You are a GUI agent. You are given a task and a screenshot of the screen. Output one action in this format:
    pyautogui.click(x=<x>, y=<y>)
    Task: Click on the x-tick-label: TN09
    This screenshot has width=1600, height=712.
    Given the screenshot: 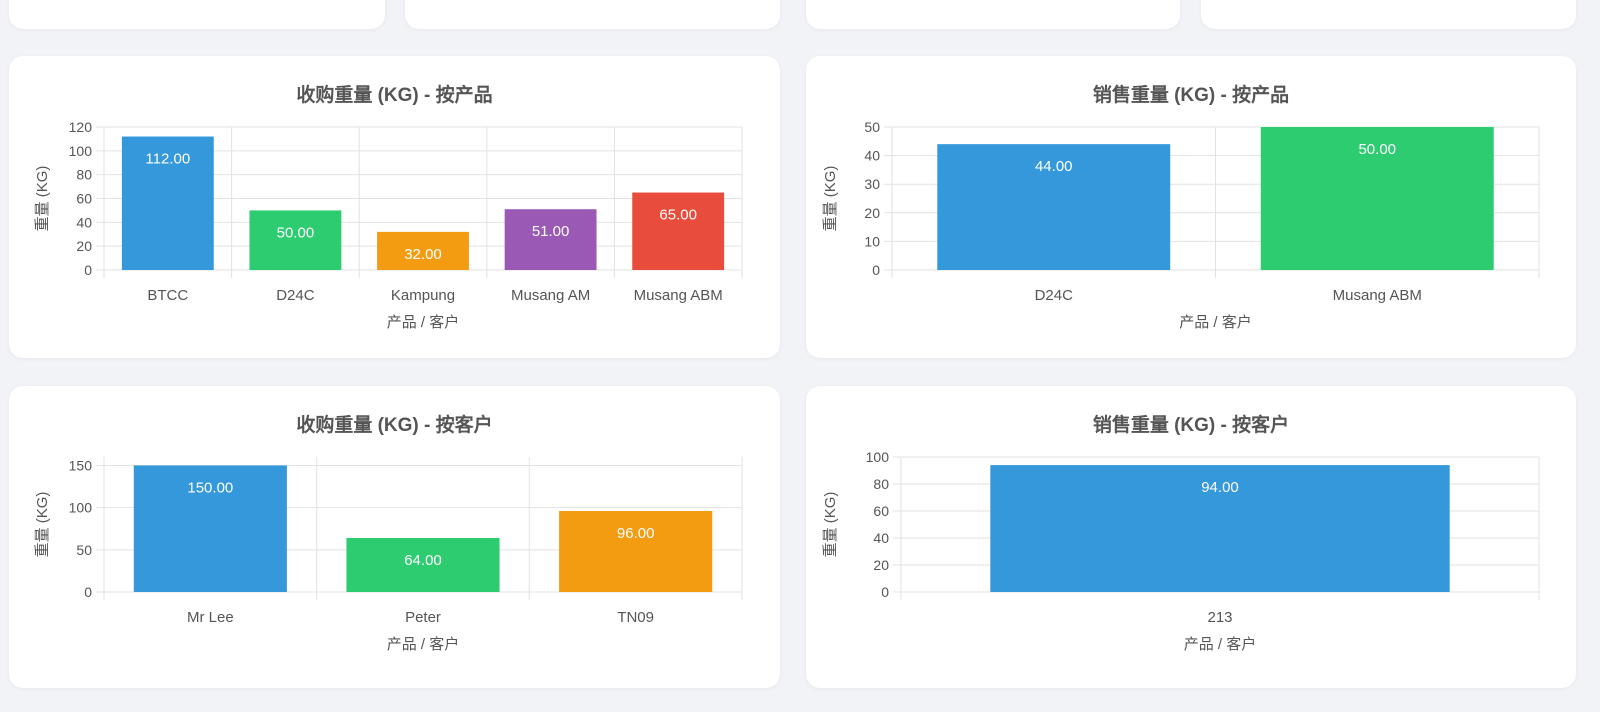 What is the action you would take?
    pyautogui.click(x=635, y=617)
    